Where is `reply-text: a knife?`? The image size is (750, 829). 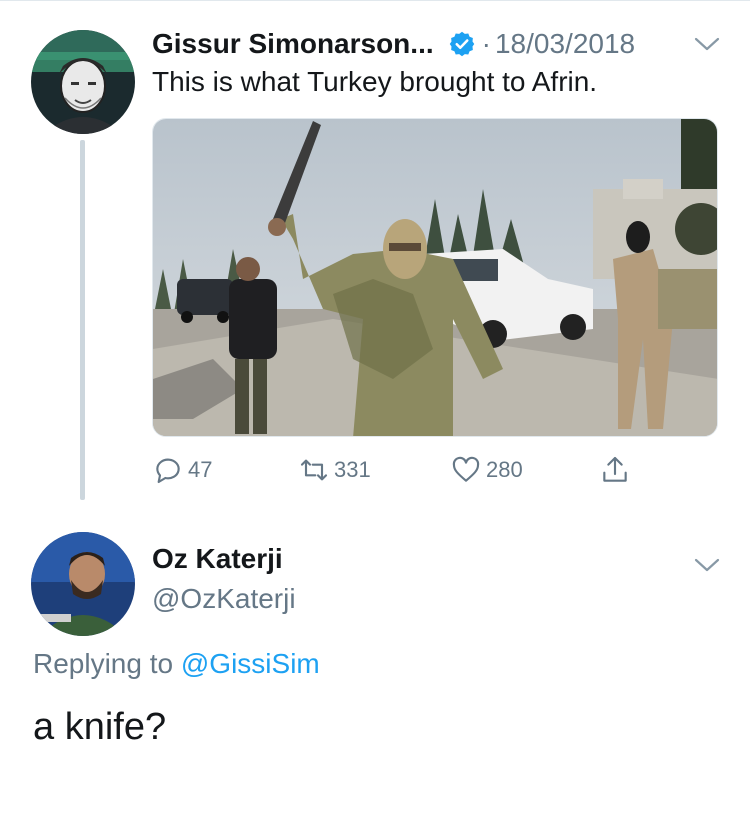 reply-text: a knife? is located at coordinates (100, 727).